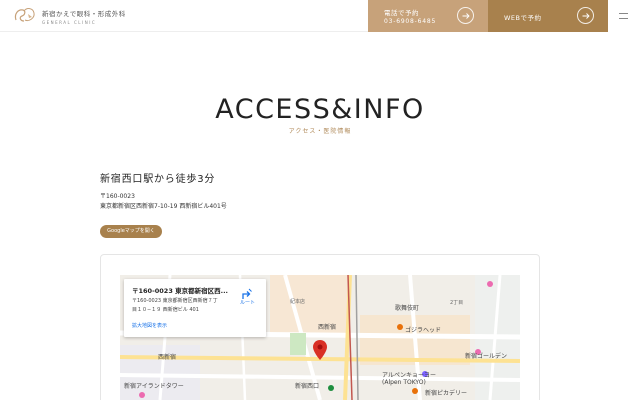 This screenshot has width=640, height=400. Describe the element at coordinates (154, 386) in the screenshot. I see `map-label: 新宿アイランドタワー` at that location.